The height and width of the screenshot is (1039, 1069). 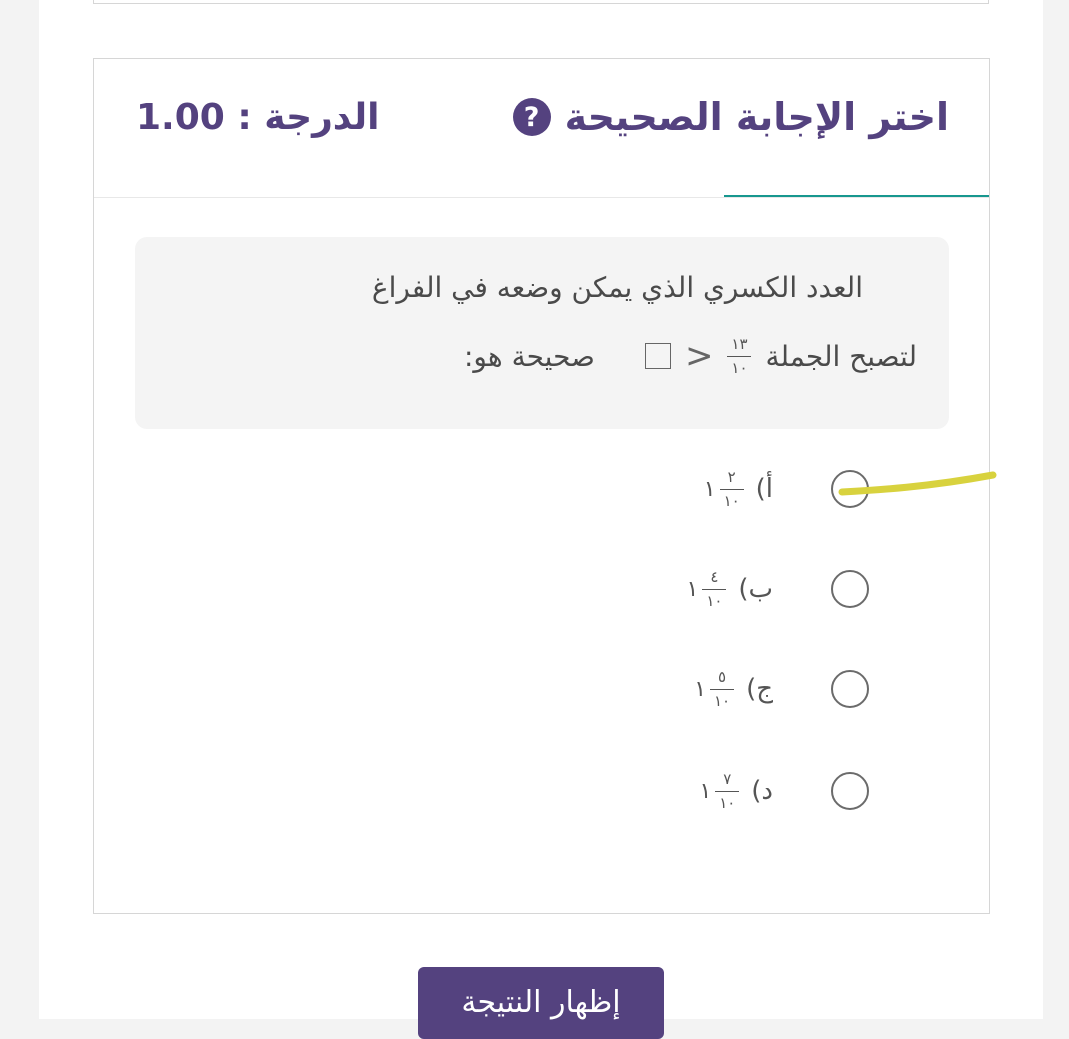 I want to click on prompt-line-2: لتصبح الجملة ١٣ ١٠ < صحيحة هو:, so click(x=690, y=356).